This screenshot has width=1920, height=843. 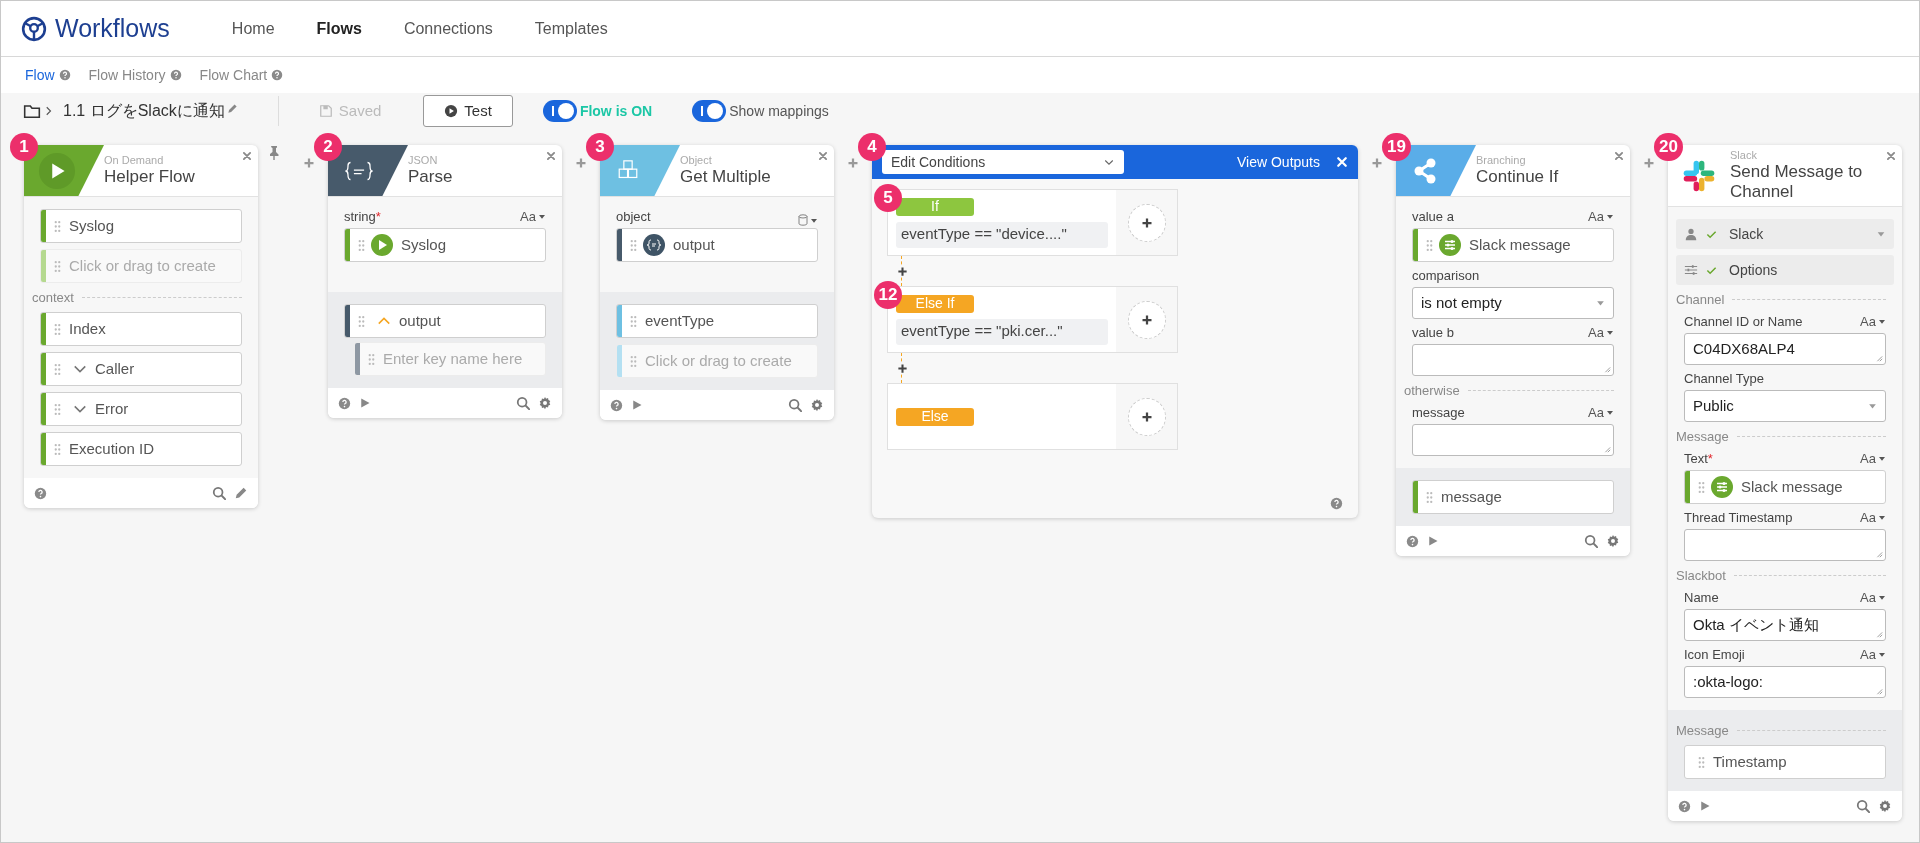 I want to click on step-number-badge: 3, so click(x=600, y=147).